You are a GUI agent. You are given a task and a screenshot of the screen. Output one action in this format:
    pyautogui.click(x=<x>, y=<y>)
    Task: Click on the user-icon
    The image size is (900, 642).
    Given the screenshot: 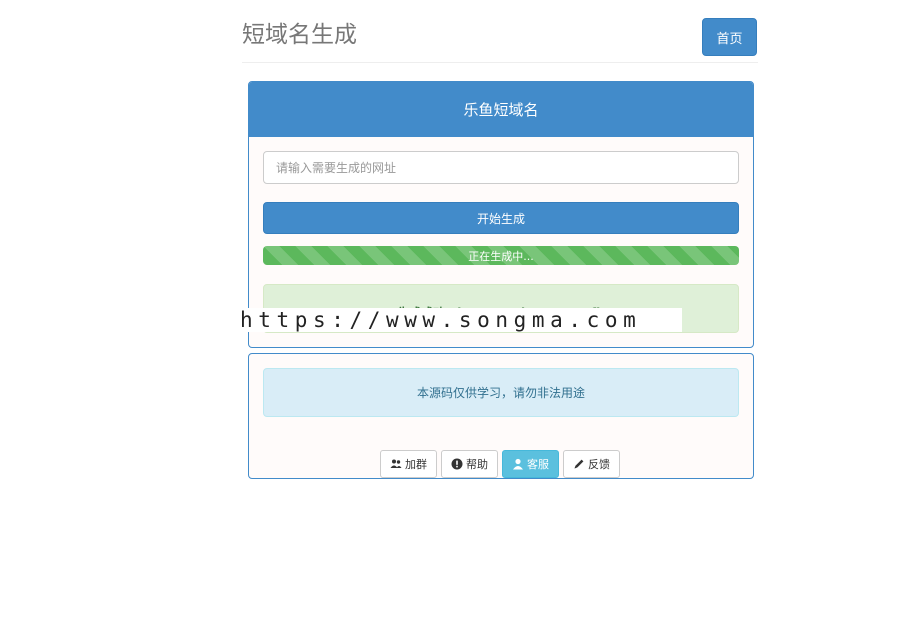 What is the action you would take?
    pyautogui.click(x=518, y=464)
    